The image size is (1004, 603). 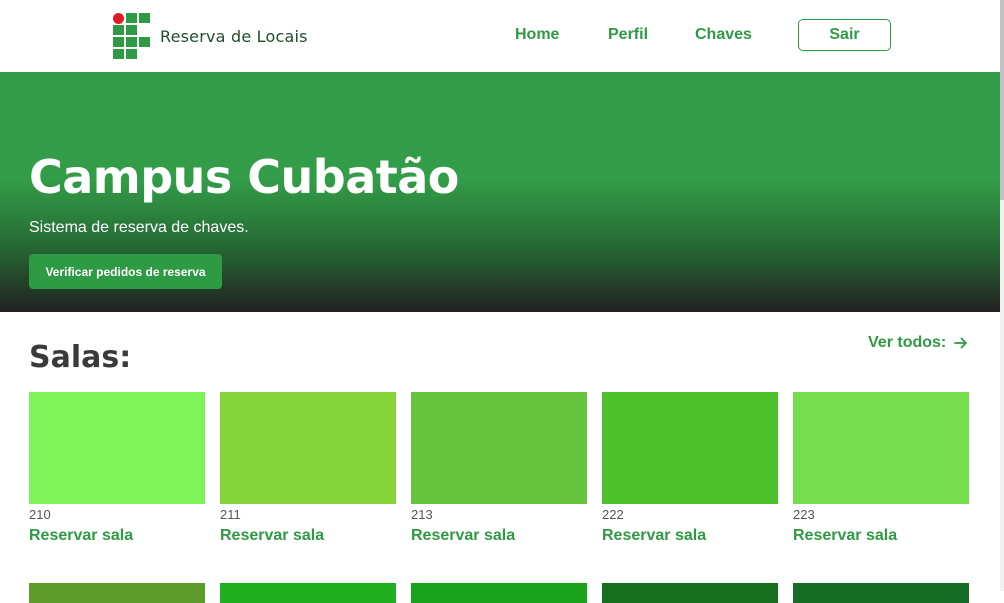 What do you see at coordinates (80, 357) in the screenshot?
I see `rooms-heading: Salas:` at bounding box center [80, 357].